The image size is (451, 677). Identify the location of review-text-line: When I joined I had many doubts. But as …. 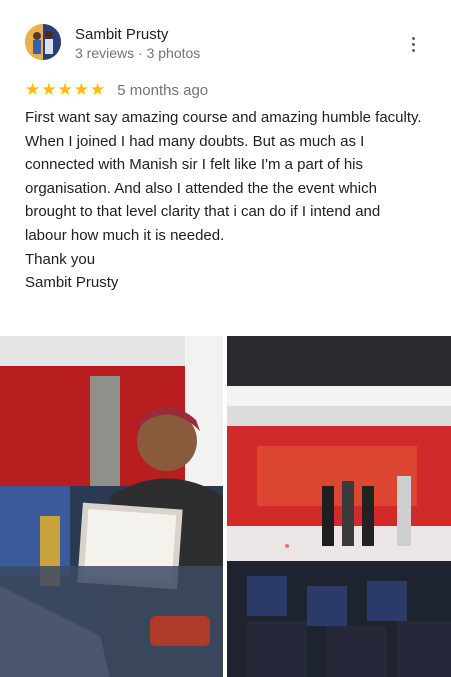
(203, 188).